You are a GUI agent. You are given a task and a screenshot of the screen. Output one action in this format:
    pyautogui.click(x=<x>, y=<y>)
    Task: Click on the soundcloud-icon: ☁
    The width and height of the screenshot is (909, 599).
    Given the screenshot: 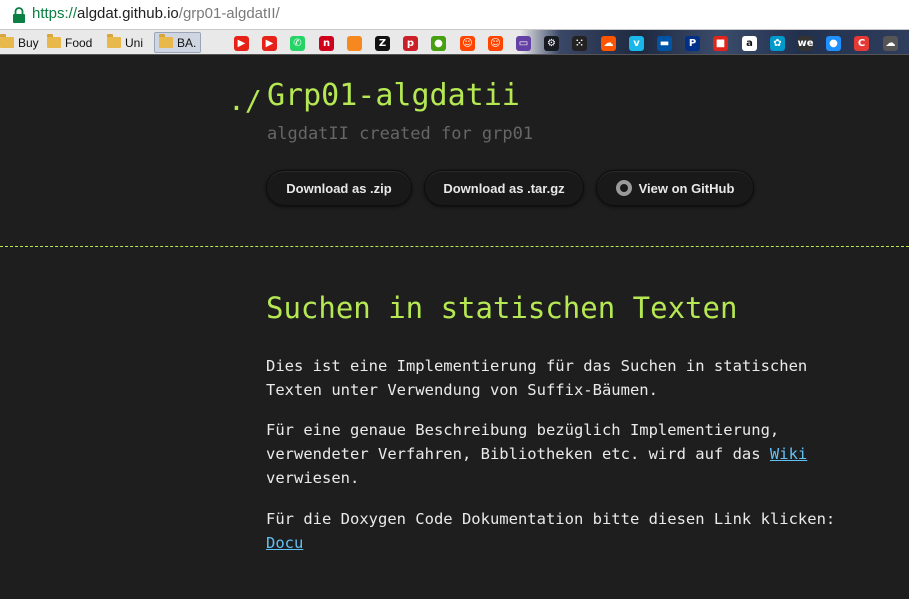 What is the action you would take?
    pyautogui.click(x=608, y=43)
    